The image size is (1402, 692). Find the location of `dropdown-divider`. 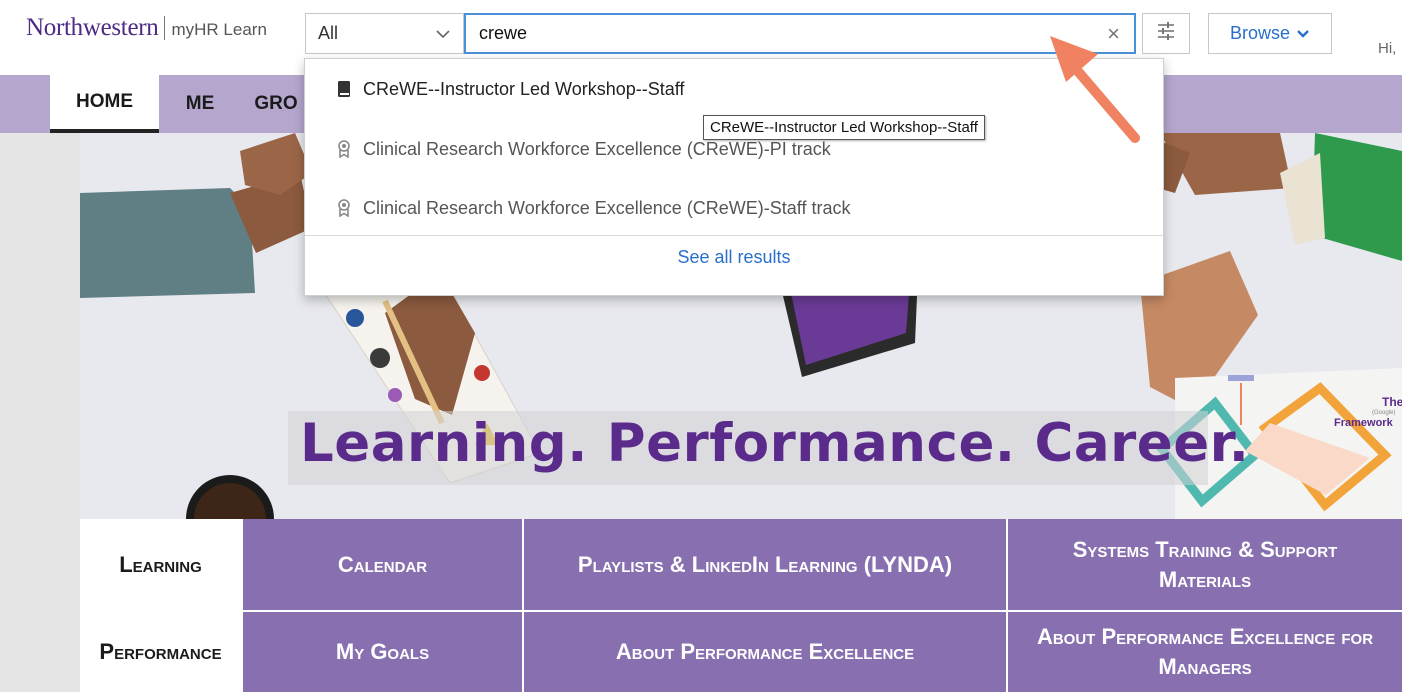

dropdown-divider is located at coordinates (734, 235).